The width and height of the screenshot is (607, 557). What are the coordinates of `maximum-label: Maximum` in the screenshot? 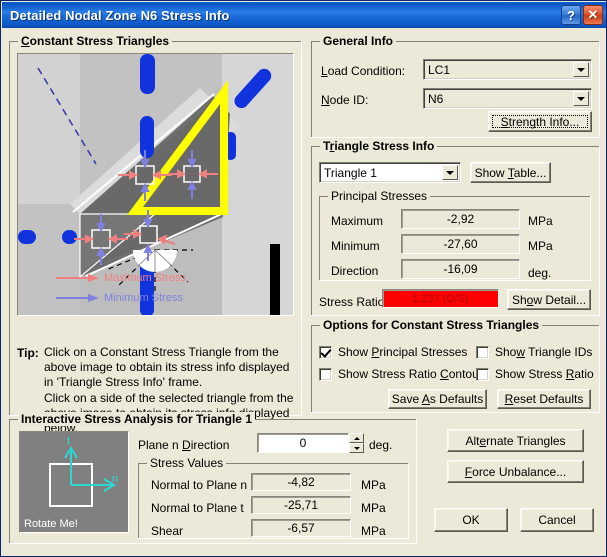 It's located at (357, 221).